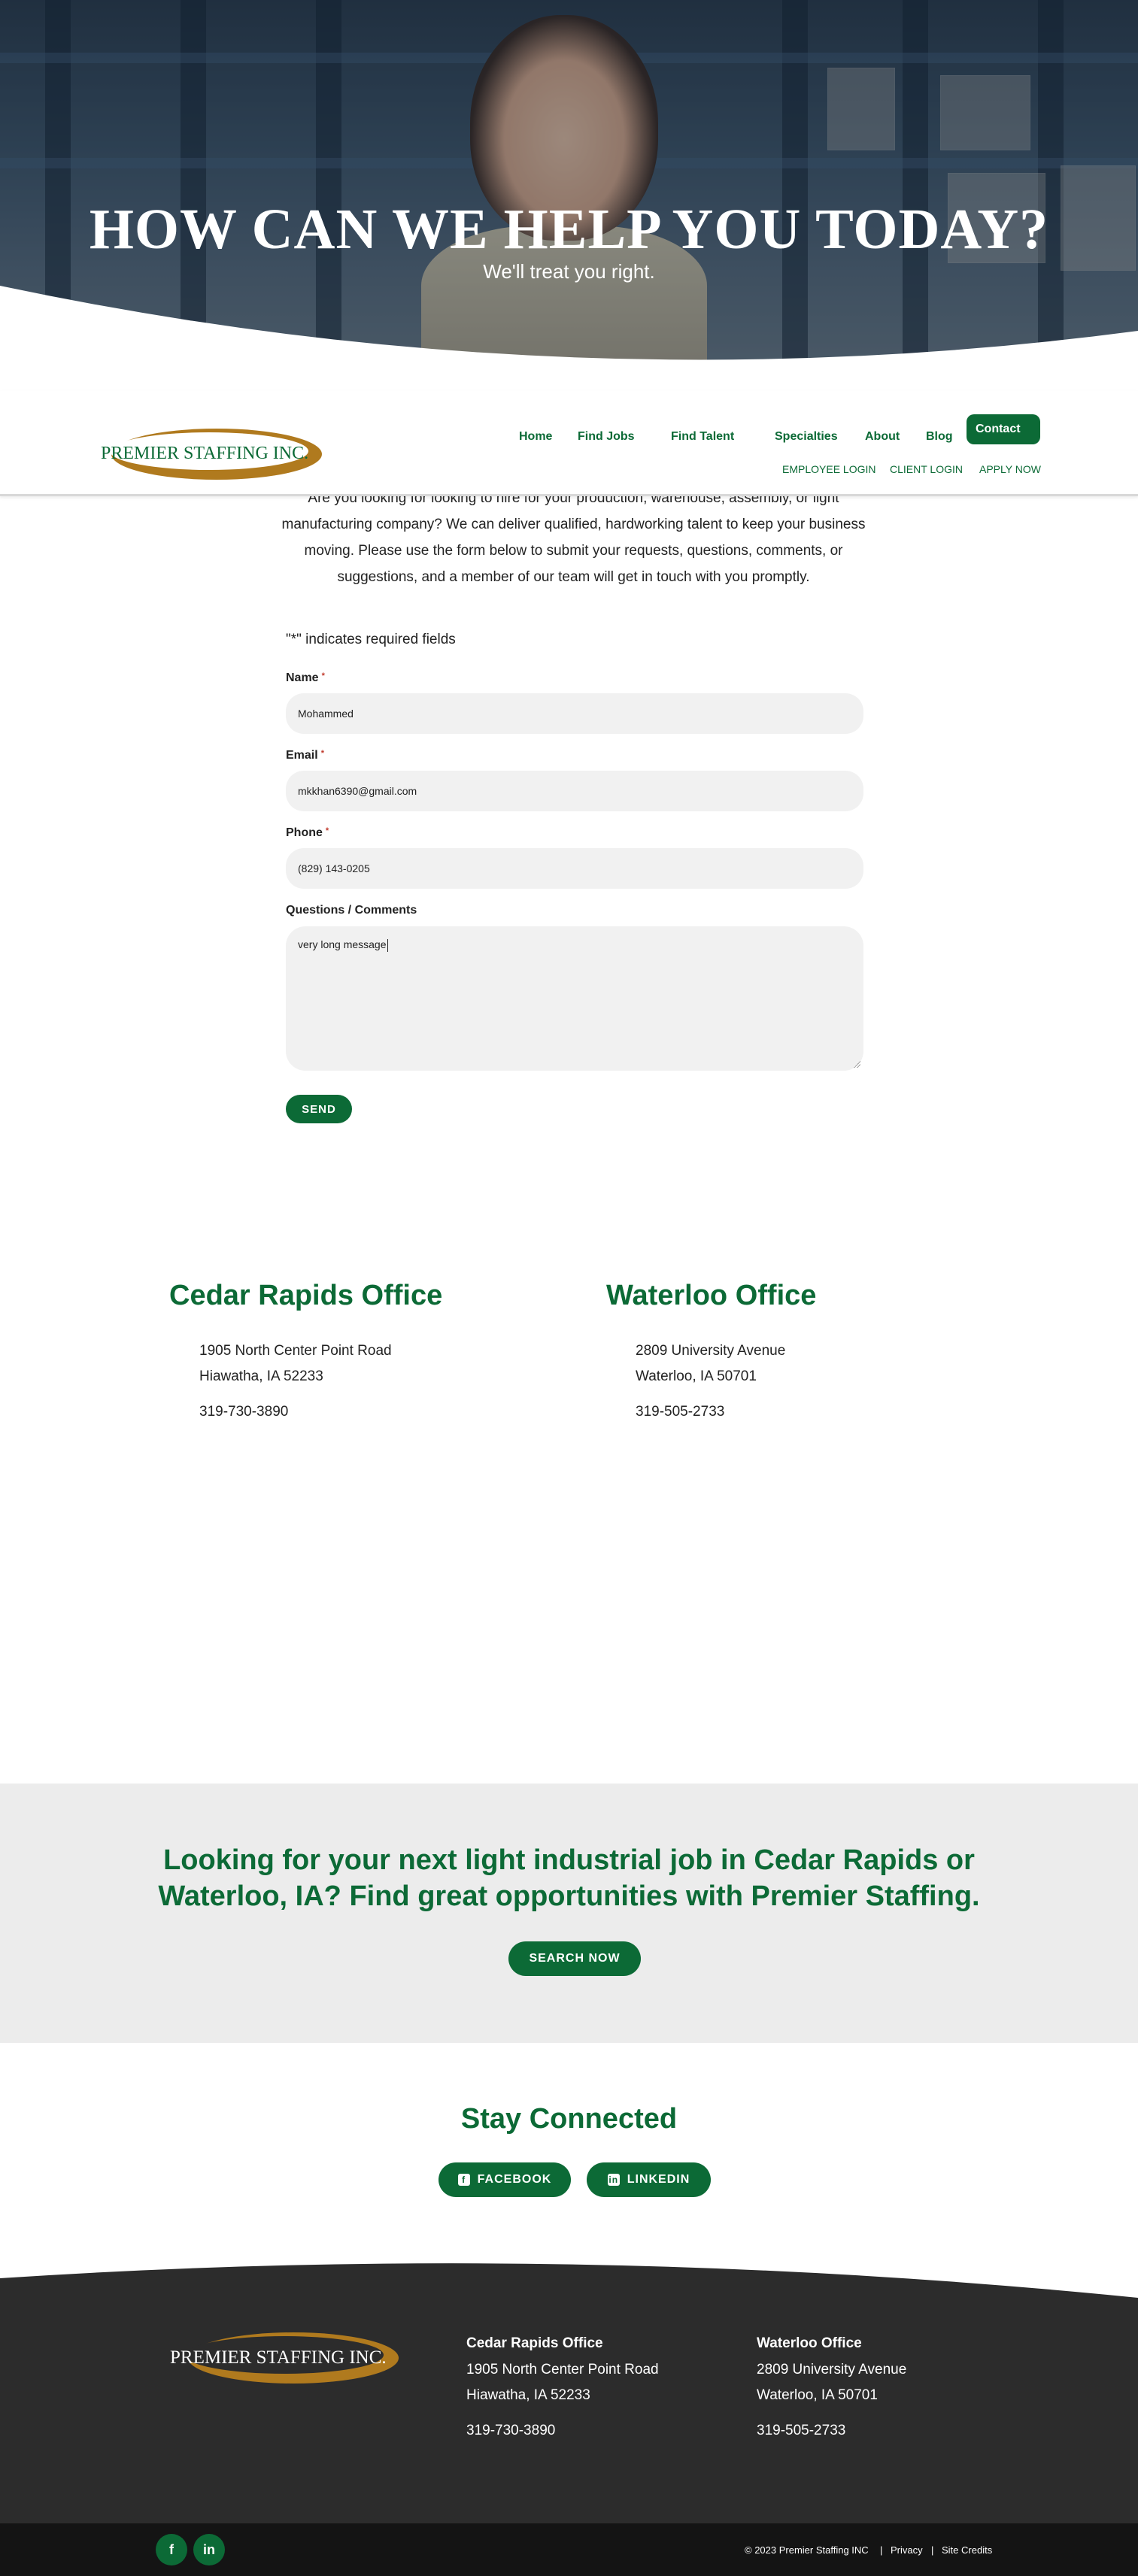 The height and width of the screenshot is (2576, 1138). What do you see at coordinates (882, 437) in the screenshot?
I see `nav-about: About` at bounding box center [882, 437].